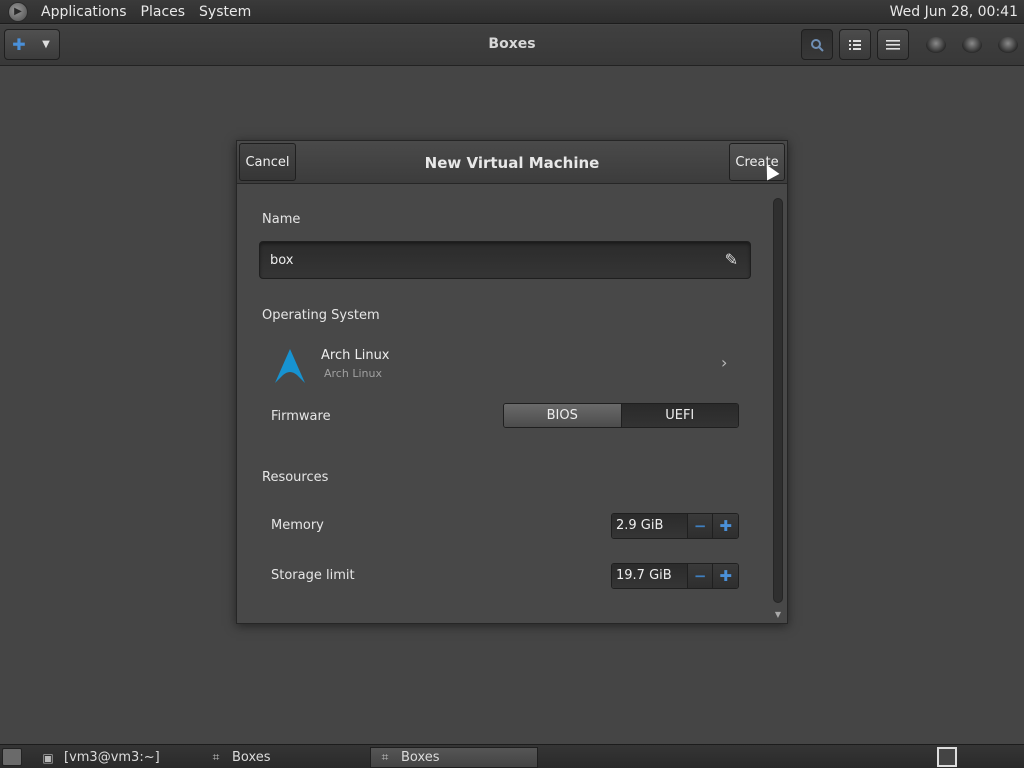 This screenshot has width=1024, height=768. Describe the element at coordinates (936, 45) in the screenshot. I see `minimize-window-button` at that location.